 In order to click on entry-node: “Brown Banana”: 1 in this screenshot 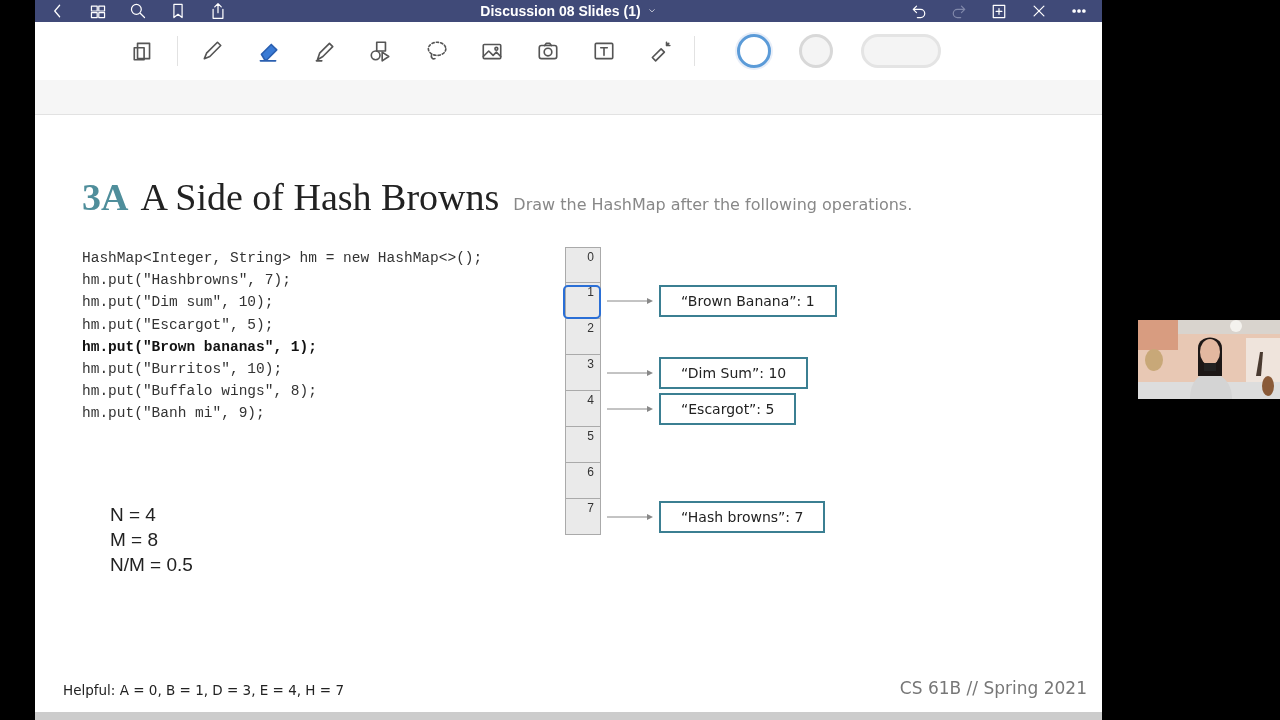, I will do `click(748, 301)`.